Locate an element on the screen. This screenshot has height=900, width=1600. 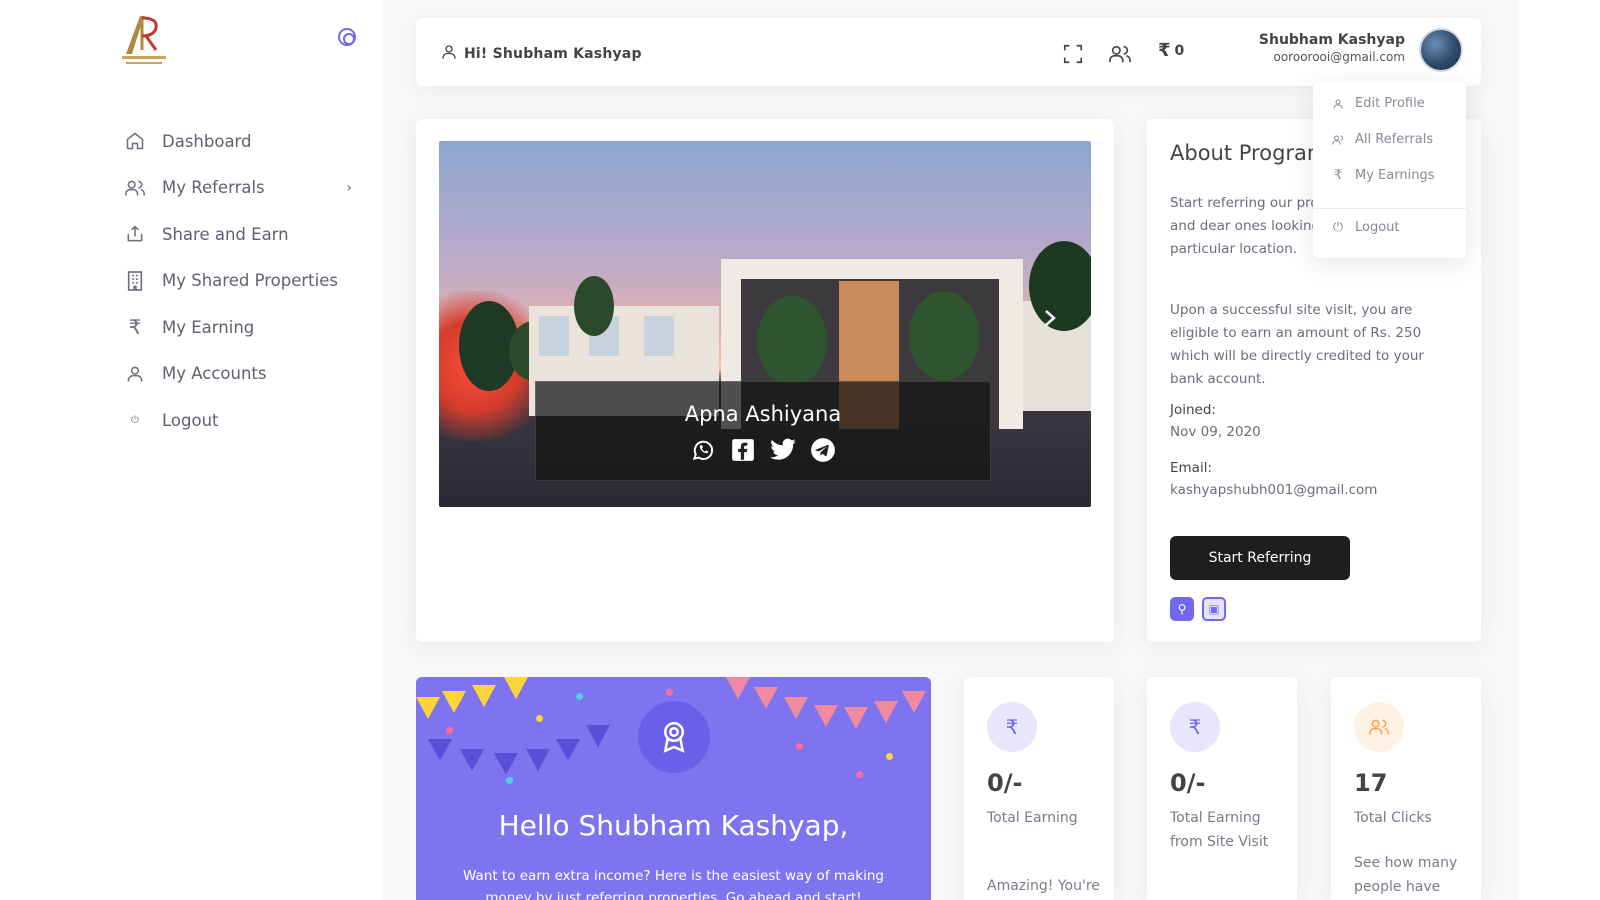
sidebar-item-label: My Referrals is located at coordinates (213, 188).